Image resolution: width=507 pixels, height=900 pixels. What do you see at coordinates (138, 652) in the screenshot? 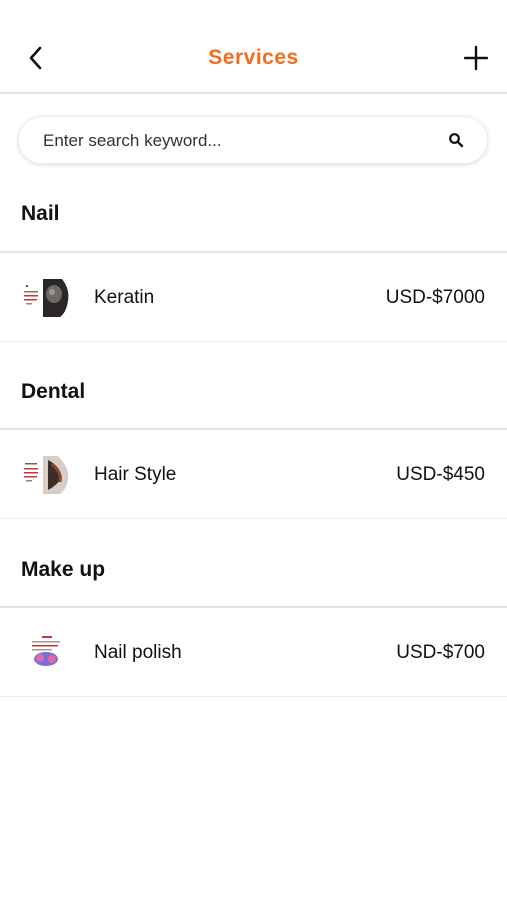
I see `service-name: Nail polish` at bounding box center [138, 652].